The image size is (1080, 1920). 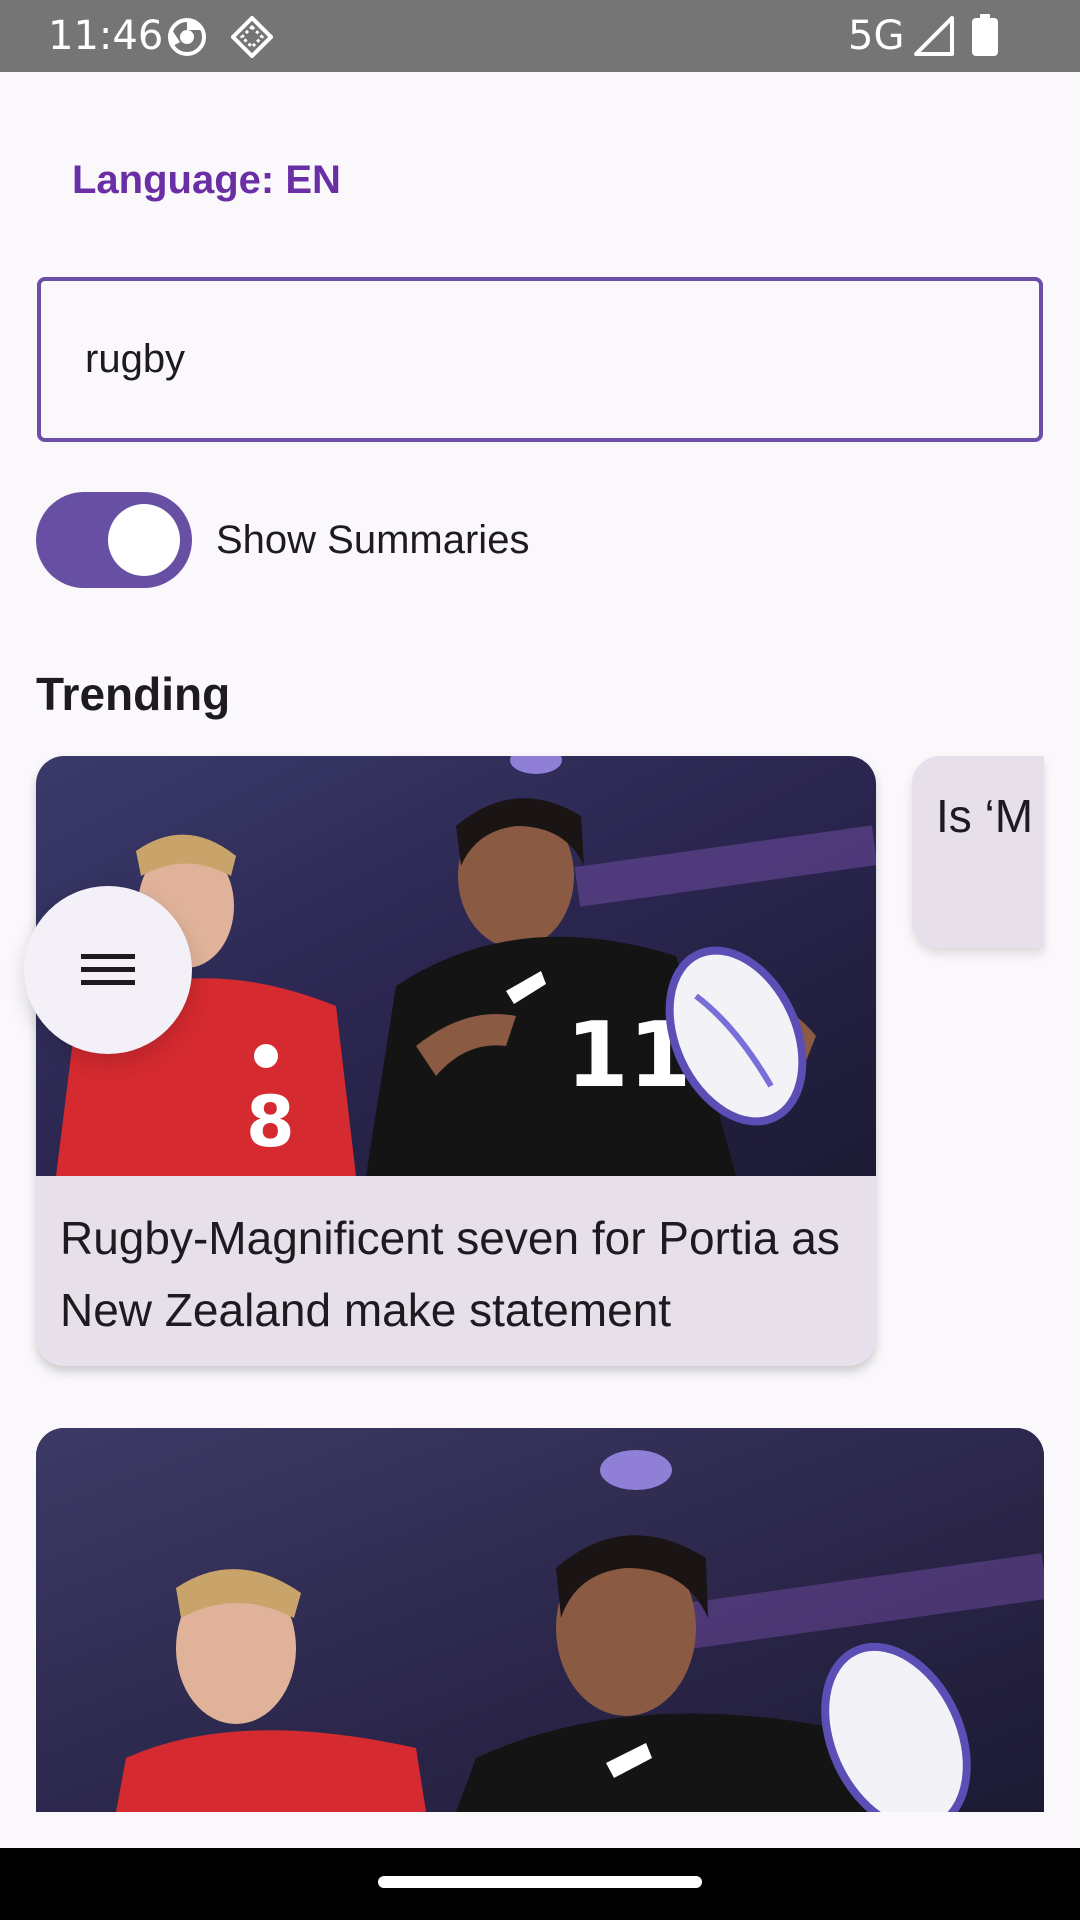 What do you see at coordinates (934, 36) in the screenshot?
I see `signal-icon` at bounding box center [934, 36].